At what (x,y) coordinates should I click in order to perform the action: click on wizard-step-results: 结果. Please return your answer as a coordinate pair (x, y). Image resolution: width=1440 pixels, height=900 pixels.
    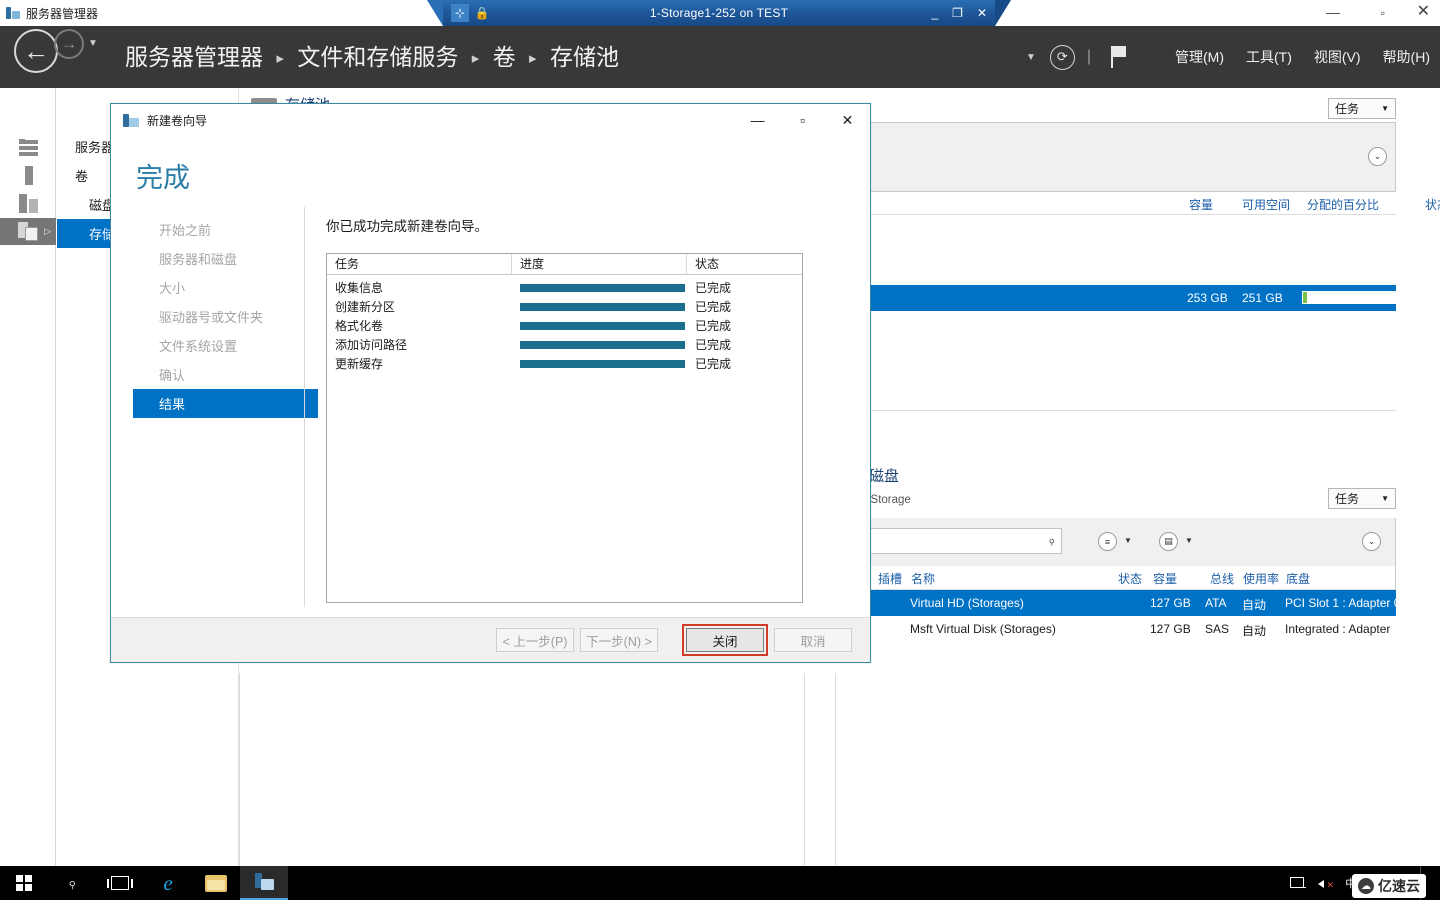
    Looking at the image, I should click on (225, 403).